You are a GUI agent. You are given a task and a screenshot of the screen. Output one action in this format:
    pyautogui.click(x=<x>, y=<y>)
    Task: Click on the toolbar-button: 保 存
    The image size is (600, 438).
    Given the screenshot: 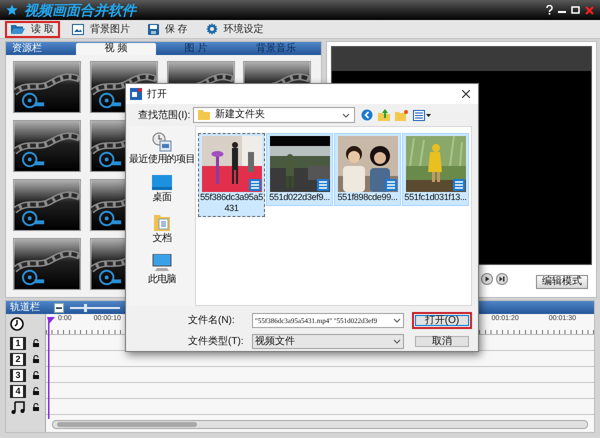 What is the action you would take?
    pyautogui.click(x=168, y=29)
    